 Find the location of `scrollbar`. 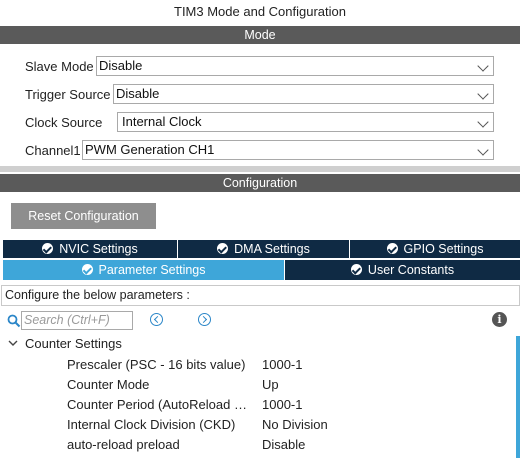

scrollbar is located at coordinates (518, 397).